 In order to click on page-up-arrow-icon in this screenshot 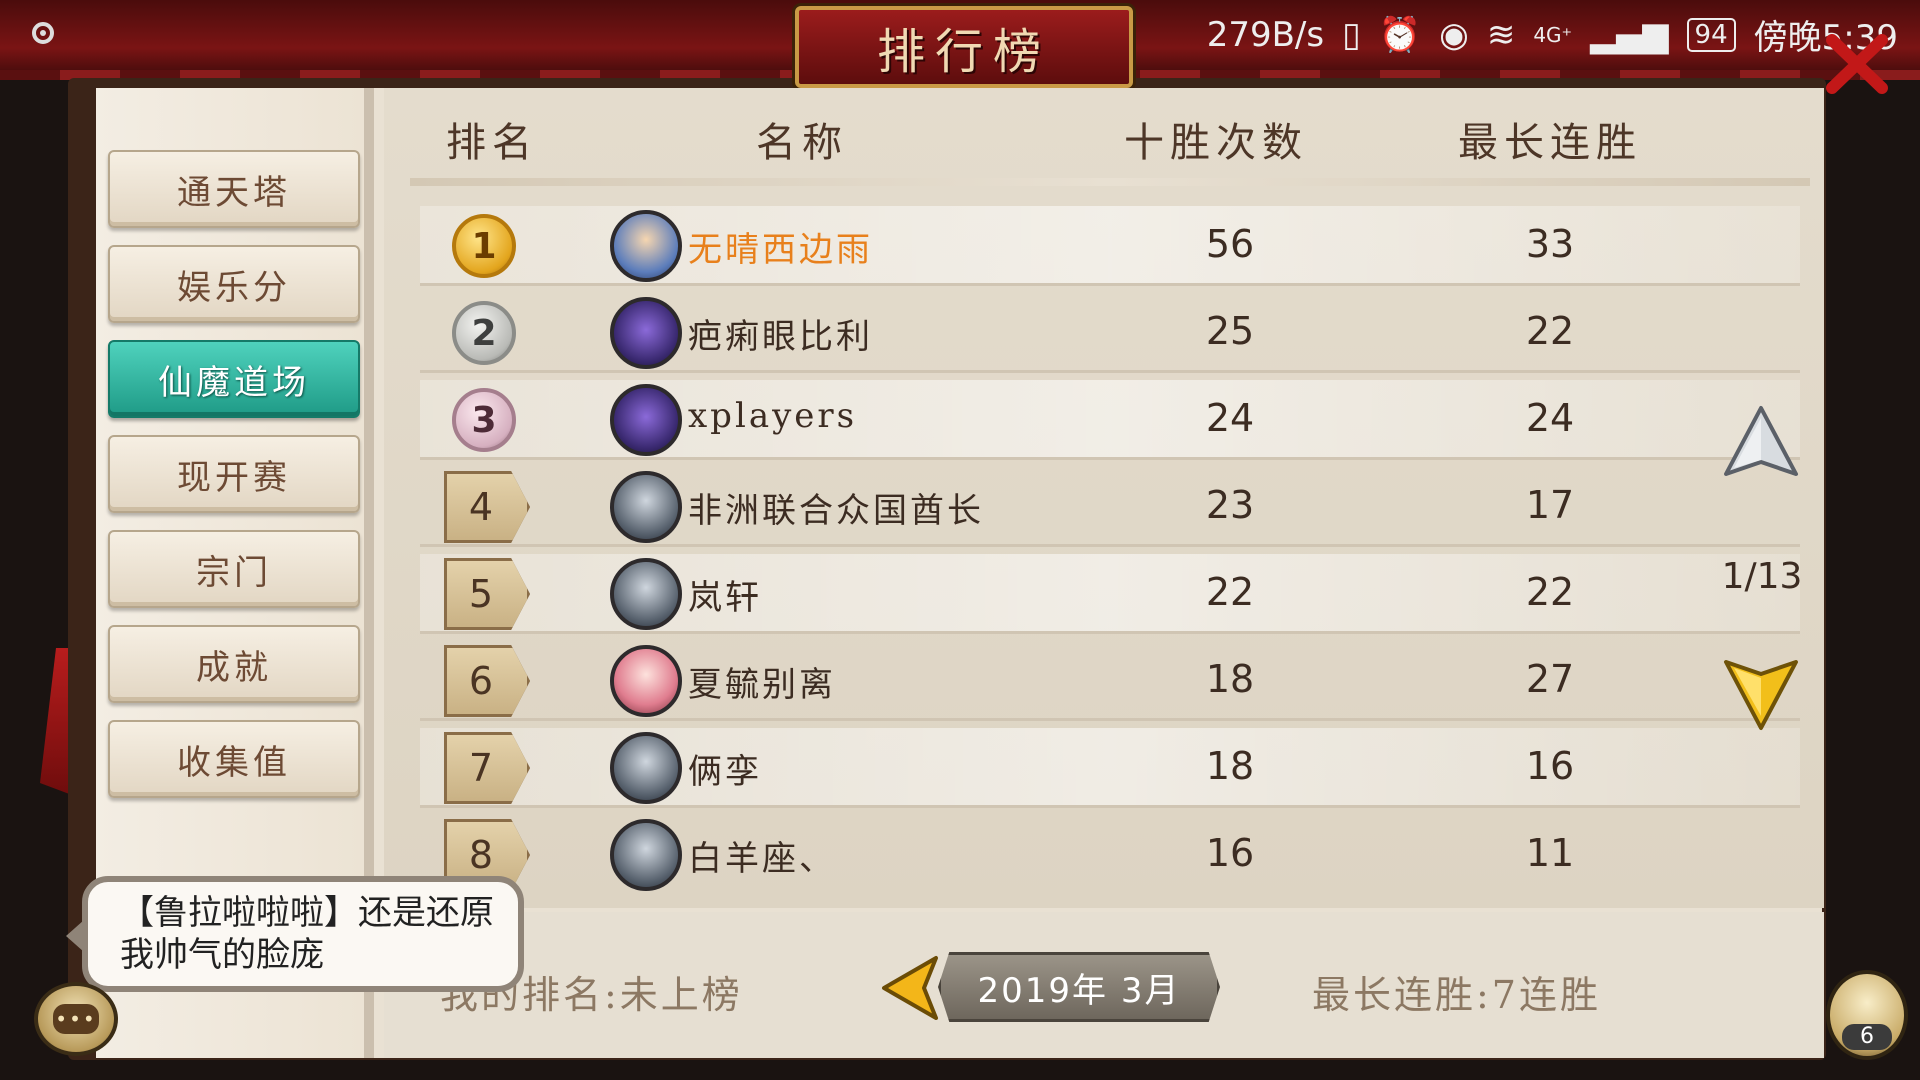, I will do `click(1761, 443)`.